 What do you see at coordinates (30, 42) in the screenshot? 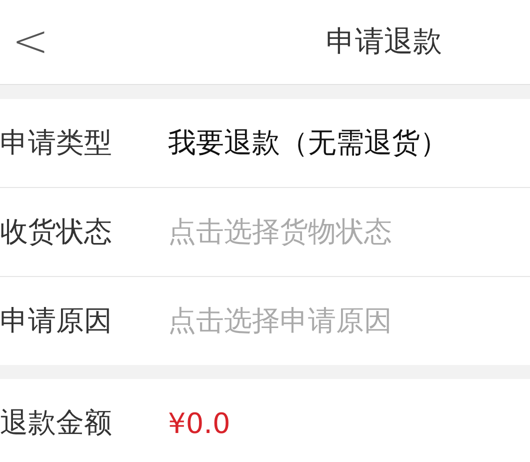
I see `back-button: <` at bounding box center [30, 42].